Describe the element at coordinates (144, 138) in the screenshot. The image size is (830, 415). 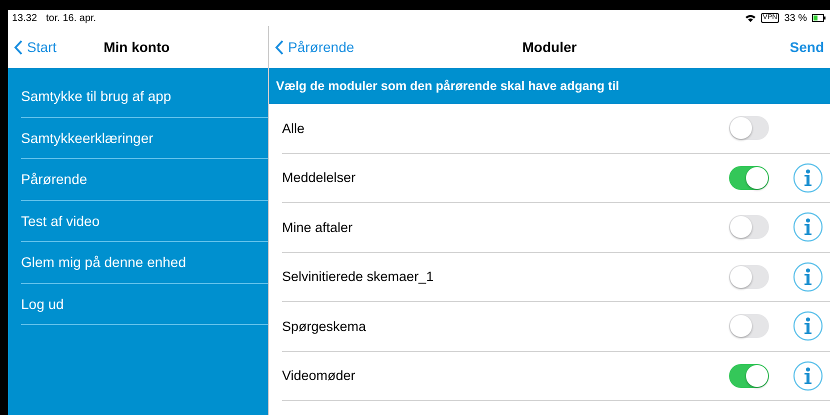
I see `menu-item: Samtykkeerklæringer` at that location.